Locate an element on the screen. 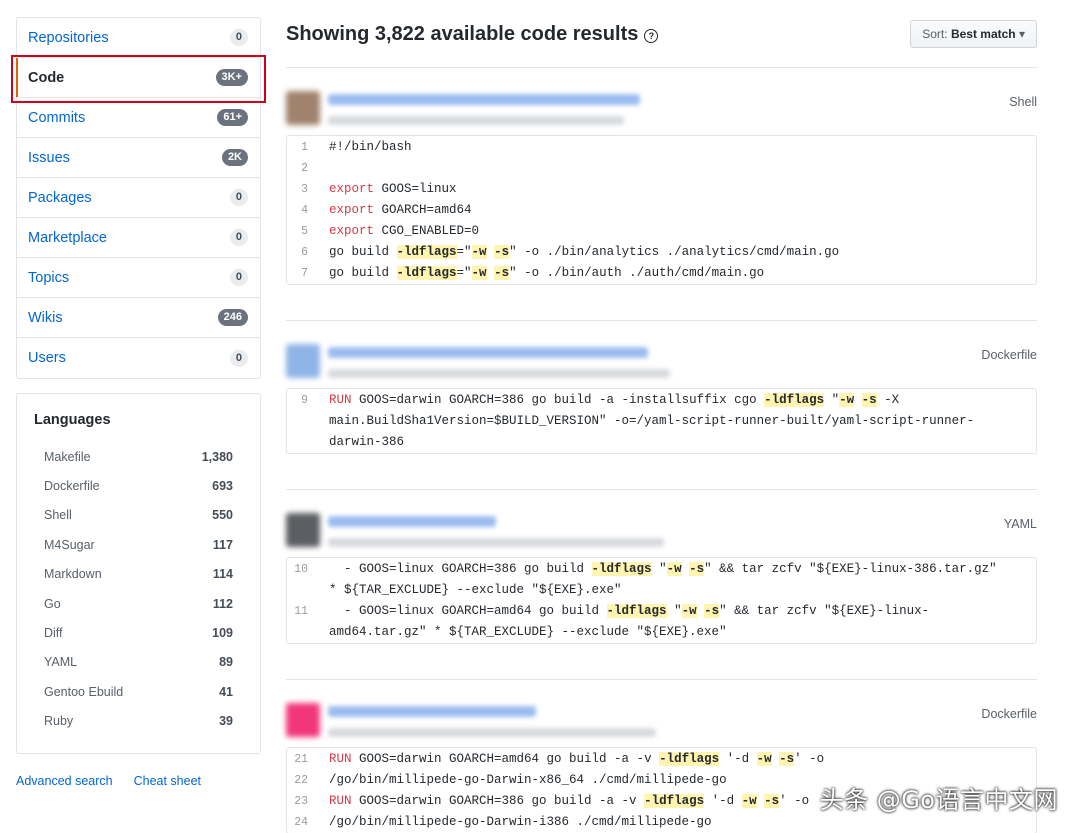 This screenshot has height=833, width=1080. line-number: 6 is located at coordinates (308, 252).